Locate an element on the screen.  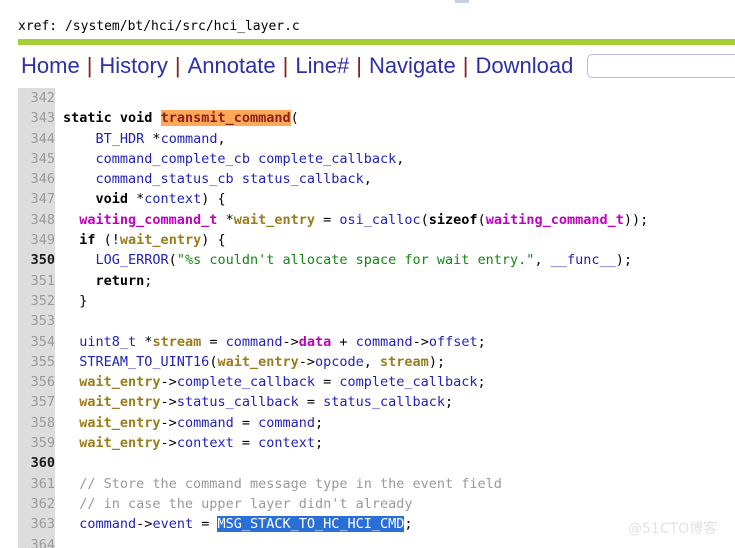
line-number: 344 is located at coordinates (36, 139).